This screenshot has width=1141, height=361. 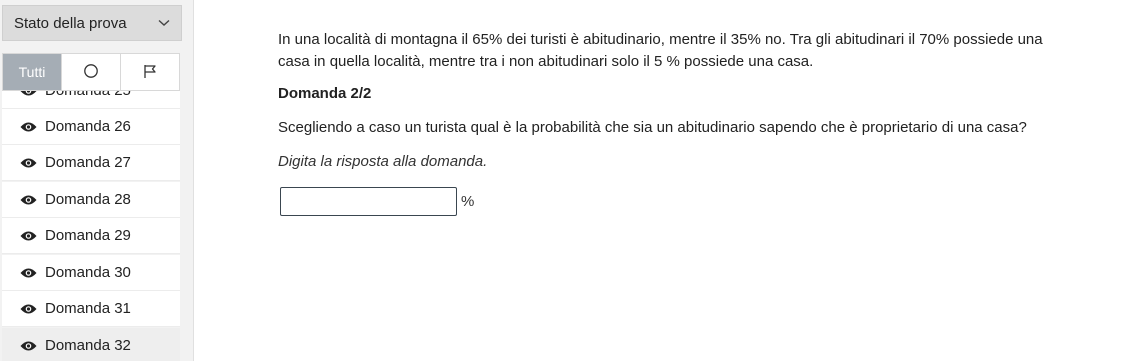 I want to click on flag-icon, so click(x=150, y=72).